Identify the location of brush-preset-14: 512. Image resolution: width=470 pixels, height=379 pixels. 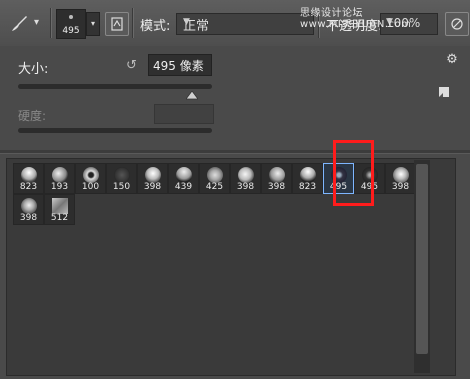
(59, 209).